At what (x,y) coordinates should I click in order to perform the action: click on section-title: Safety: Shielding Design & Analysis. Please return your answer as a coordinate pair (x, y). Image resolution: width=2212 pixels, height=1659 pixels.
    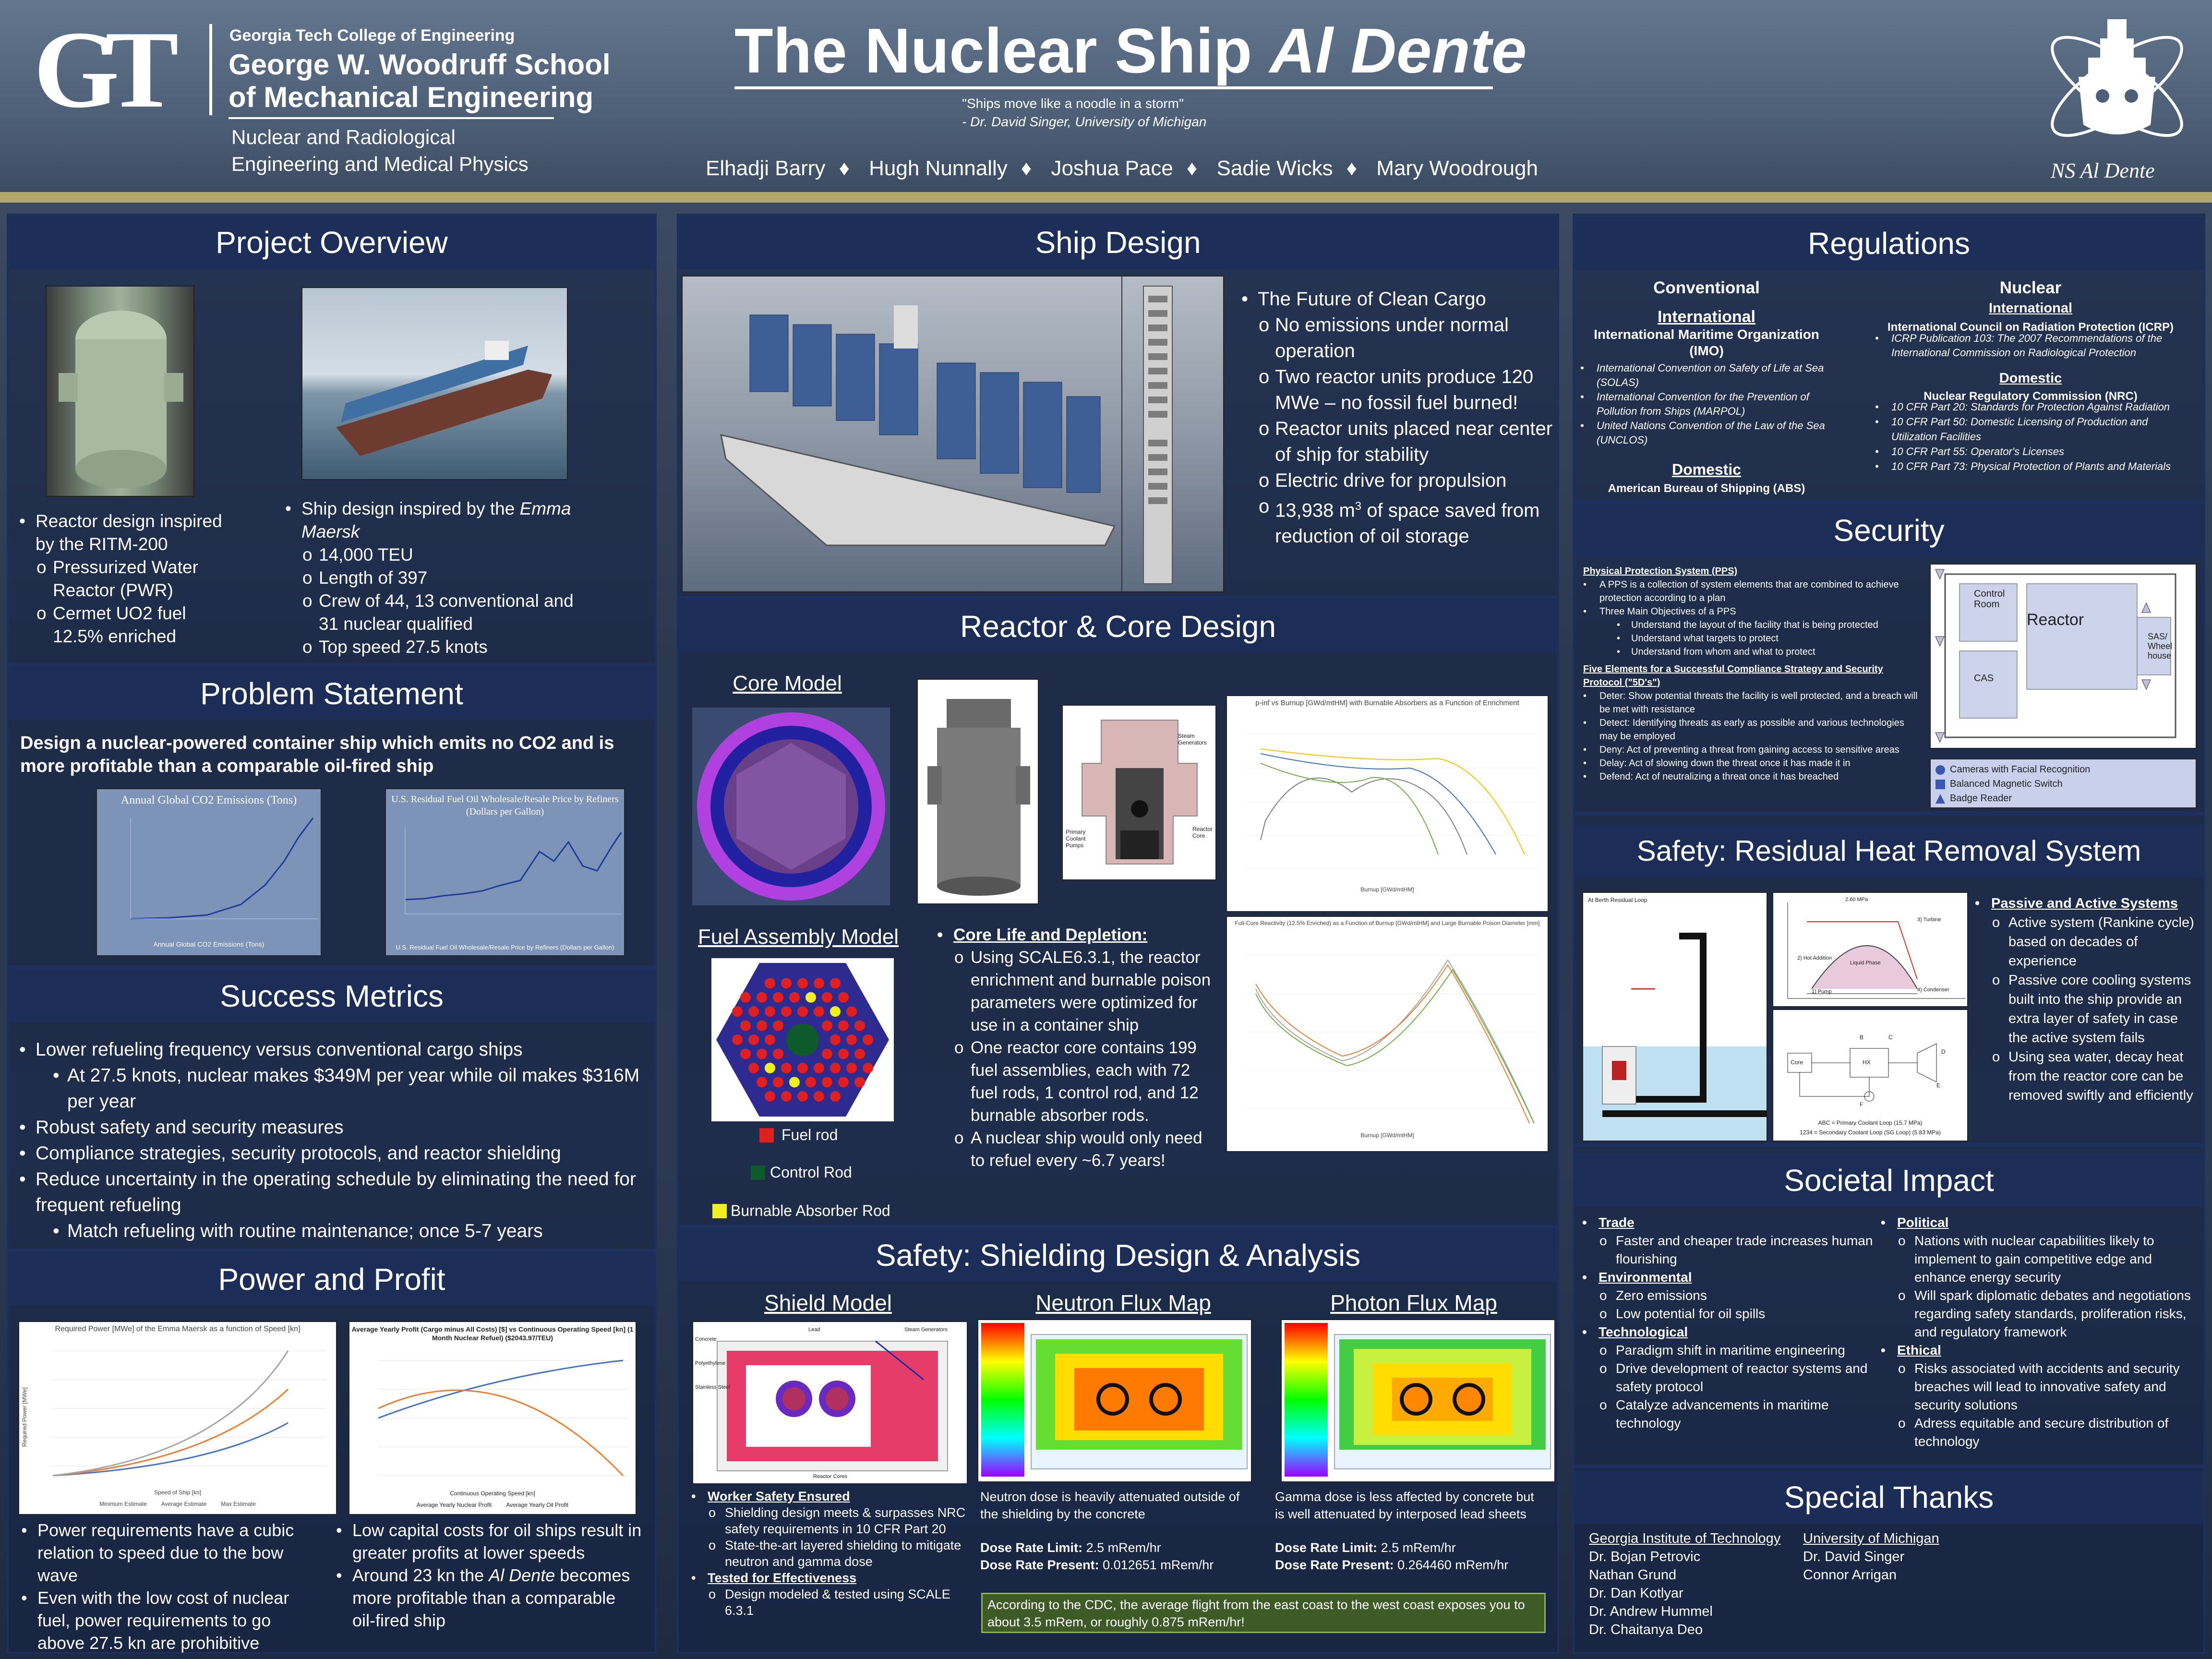
    Looking at the image, I should click on (1118, 1255).